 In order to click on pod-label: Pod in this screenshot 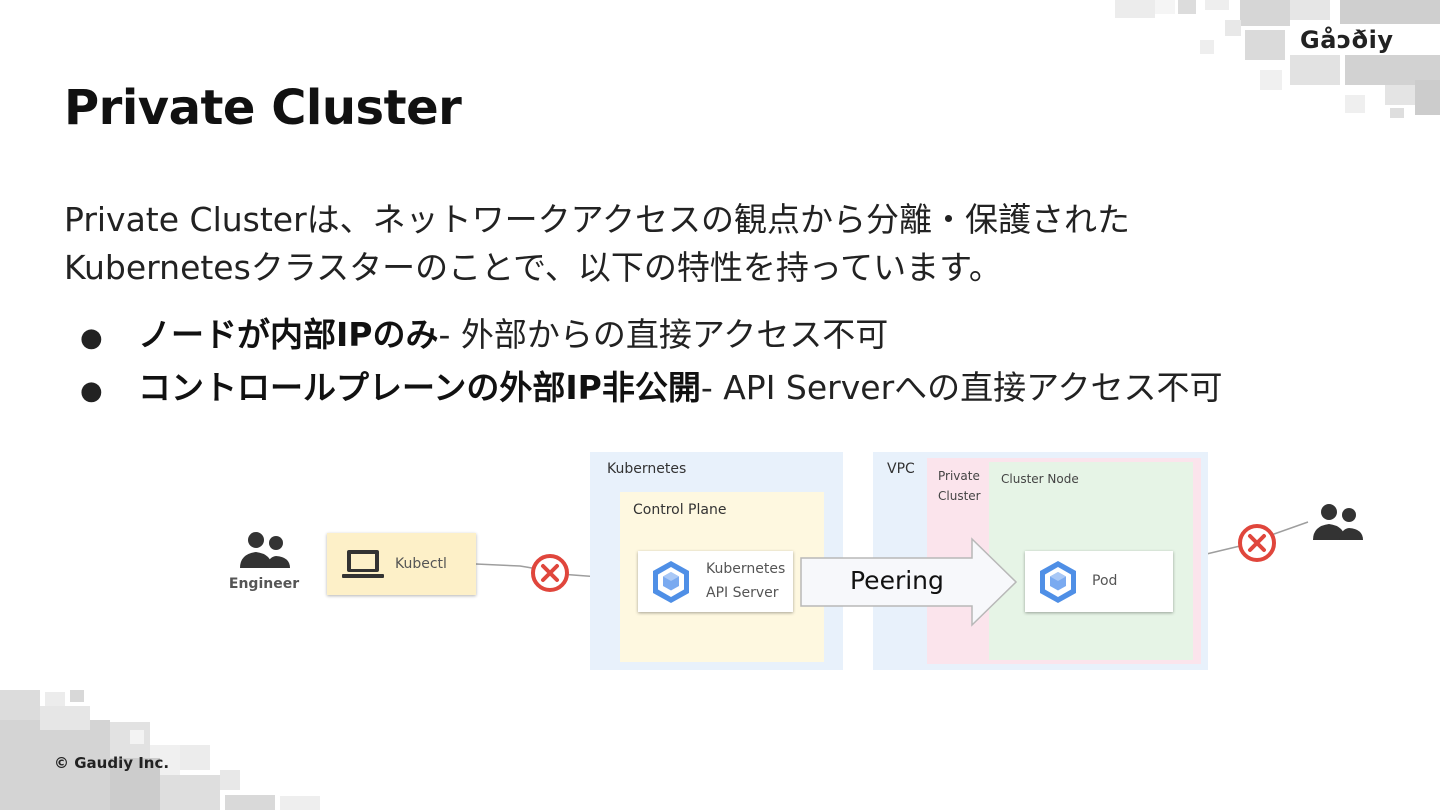, I will do `click(1105, 581)`.